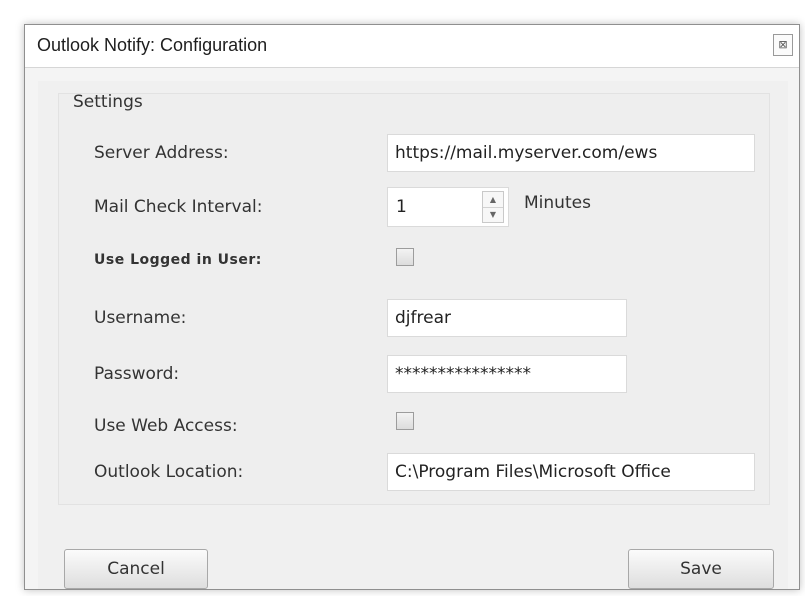 Image resolution: width=805 pixels, height=596 pixels. What do you see at coordinates (140, 318) in the screenshot?
I see `username-label: Username:` at bounding box center [140, 318].